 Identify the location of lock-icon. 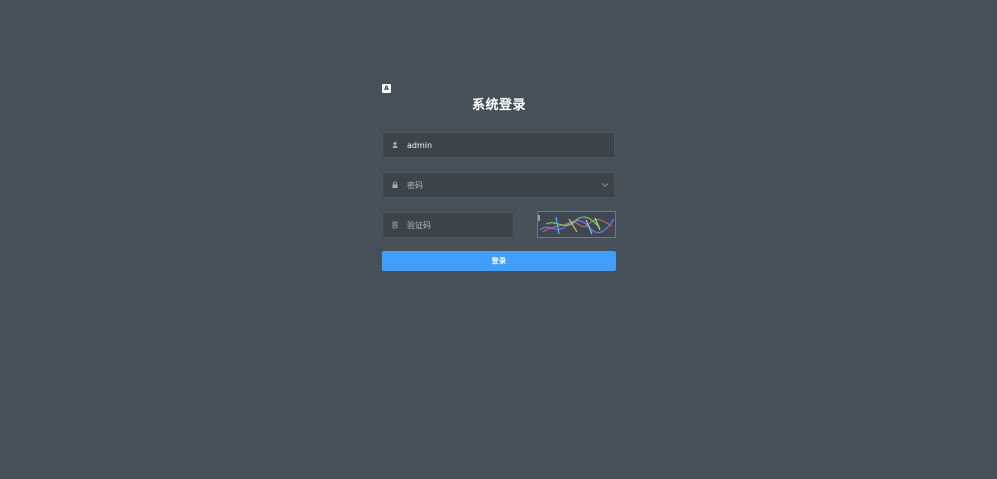
(395, 185).